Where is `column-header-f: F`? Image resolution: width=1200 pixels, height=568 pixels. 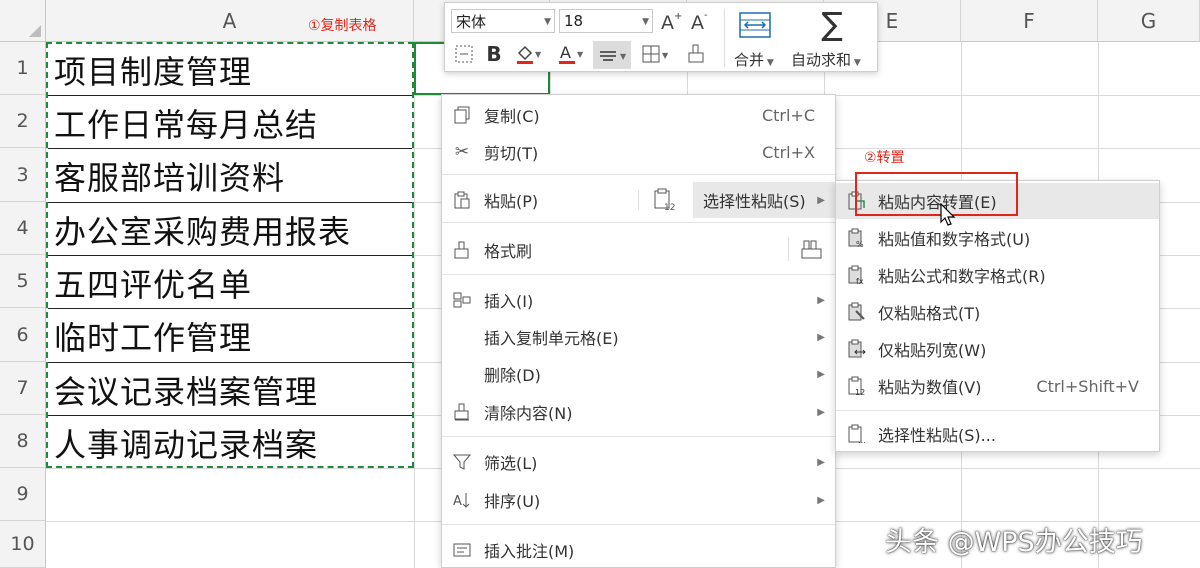
column-header-f: F is located at coordinates (1029, 21).